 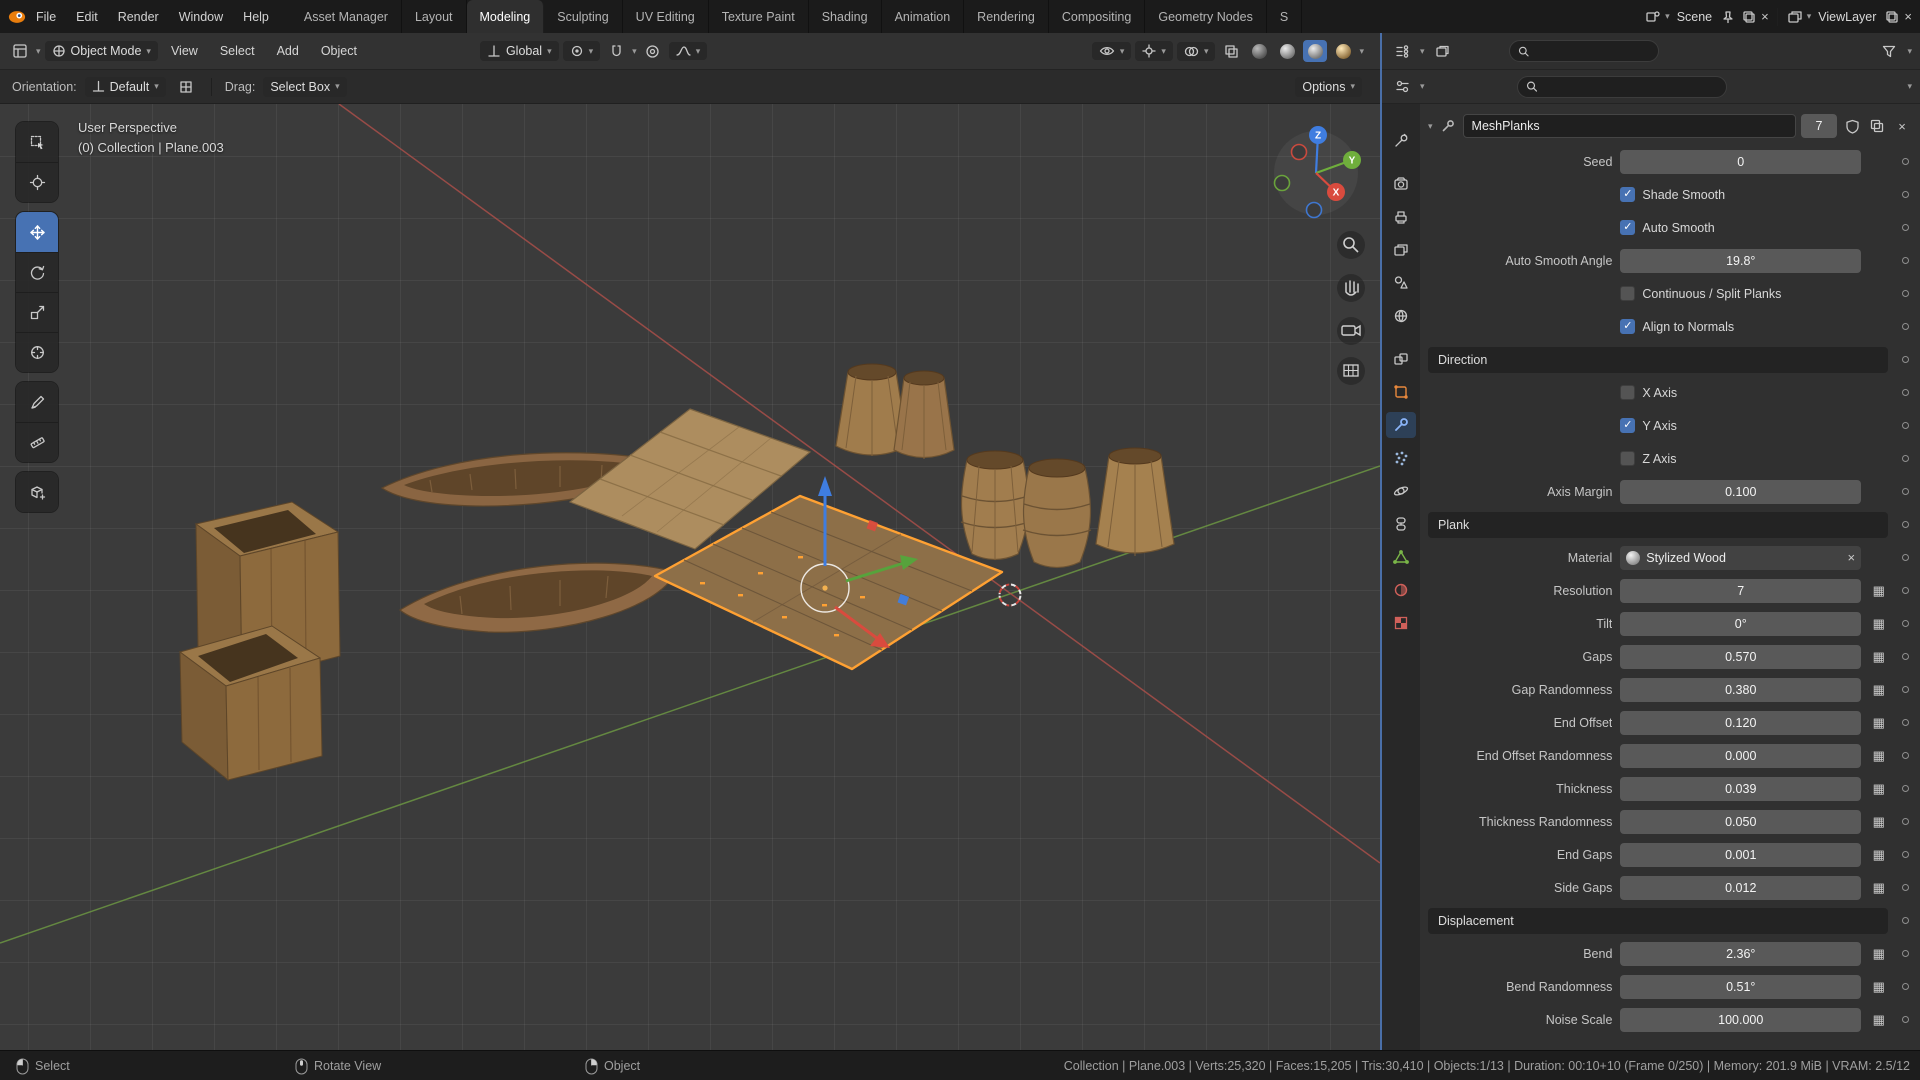 What do you see at coordinates (759, 16) in the screenshot?
I see `workspace-tab: Texture Paint` at bounding box center [759, 16].